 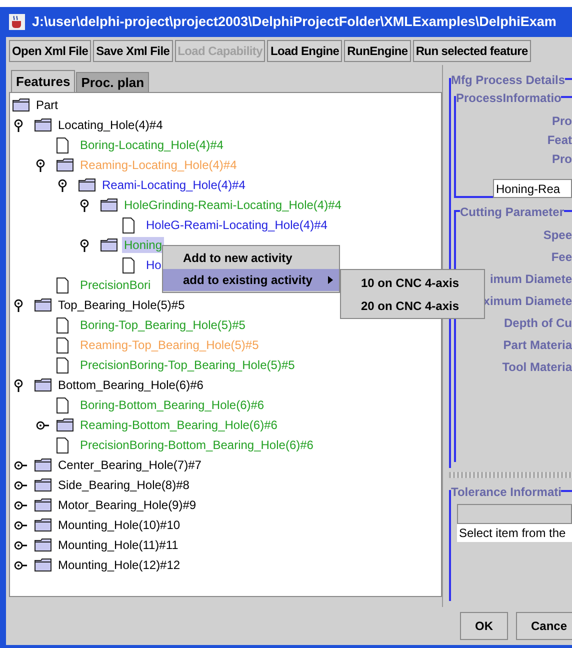 What do you see at coordinates (557, 235) in the screenshot?
I see `field-label: Spee` at bounding box center [557, 235].